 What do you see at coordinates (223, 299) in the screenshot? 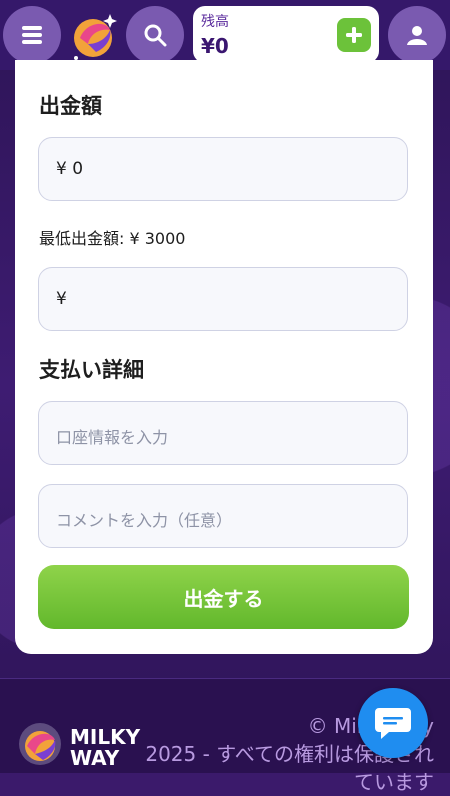
I see `withdraw-amount-input: ¥` at bounding box center [223, 299].